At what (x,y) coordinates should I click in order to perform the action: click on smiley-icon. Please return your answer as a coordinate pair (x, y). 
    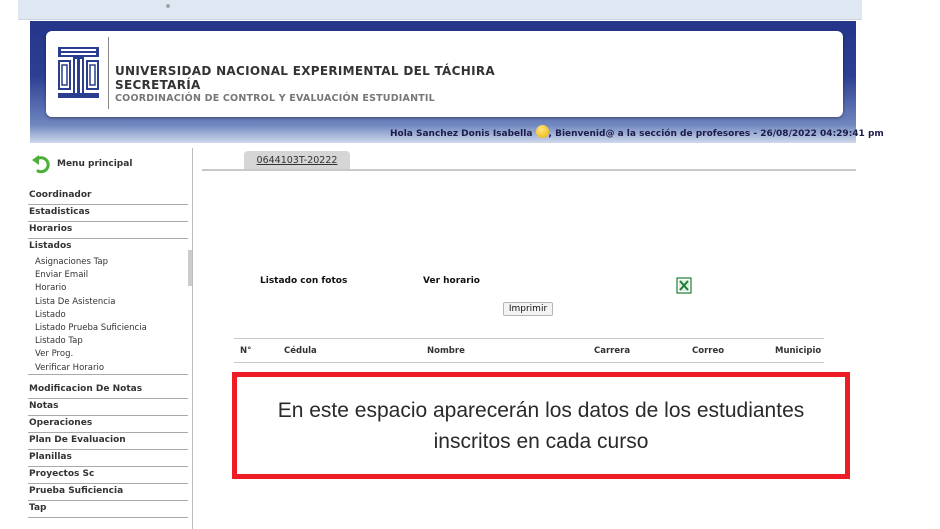
    Looking at the image, I should click on (542, 131).